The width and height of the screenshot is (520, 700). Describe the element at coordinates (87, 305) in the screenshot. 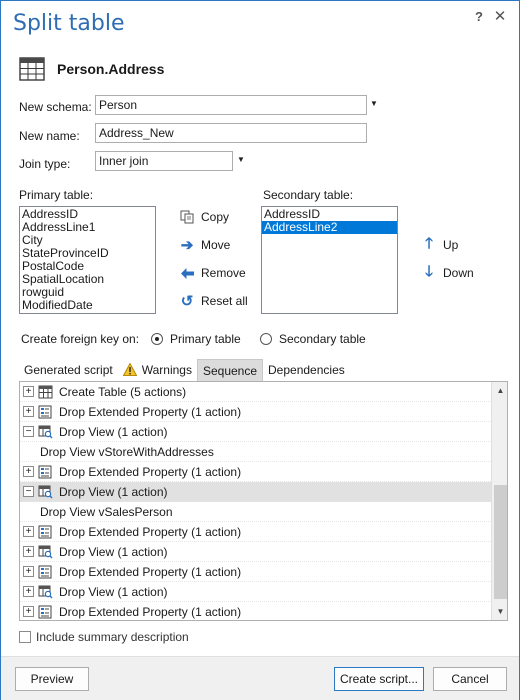

I see `list-item: ModifiedDate` at that location.